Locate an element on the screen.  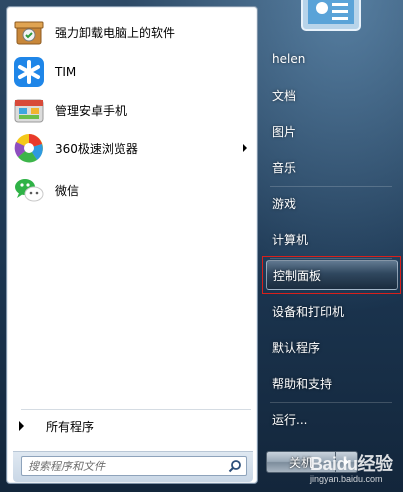
shutdown-options-button is located at coordinates (347, 462).